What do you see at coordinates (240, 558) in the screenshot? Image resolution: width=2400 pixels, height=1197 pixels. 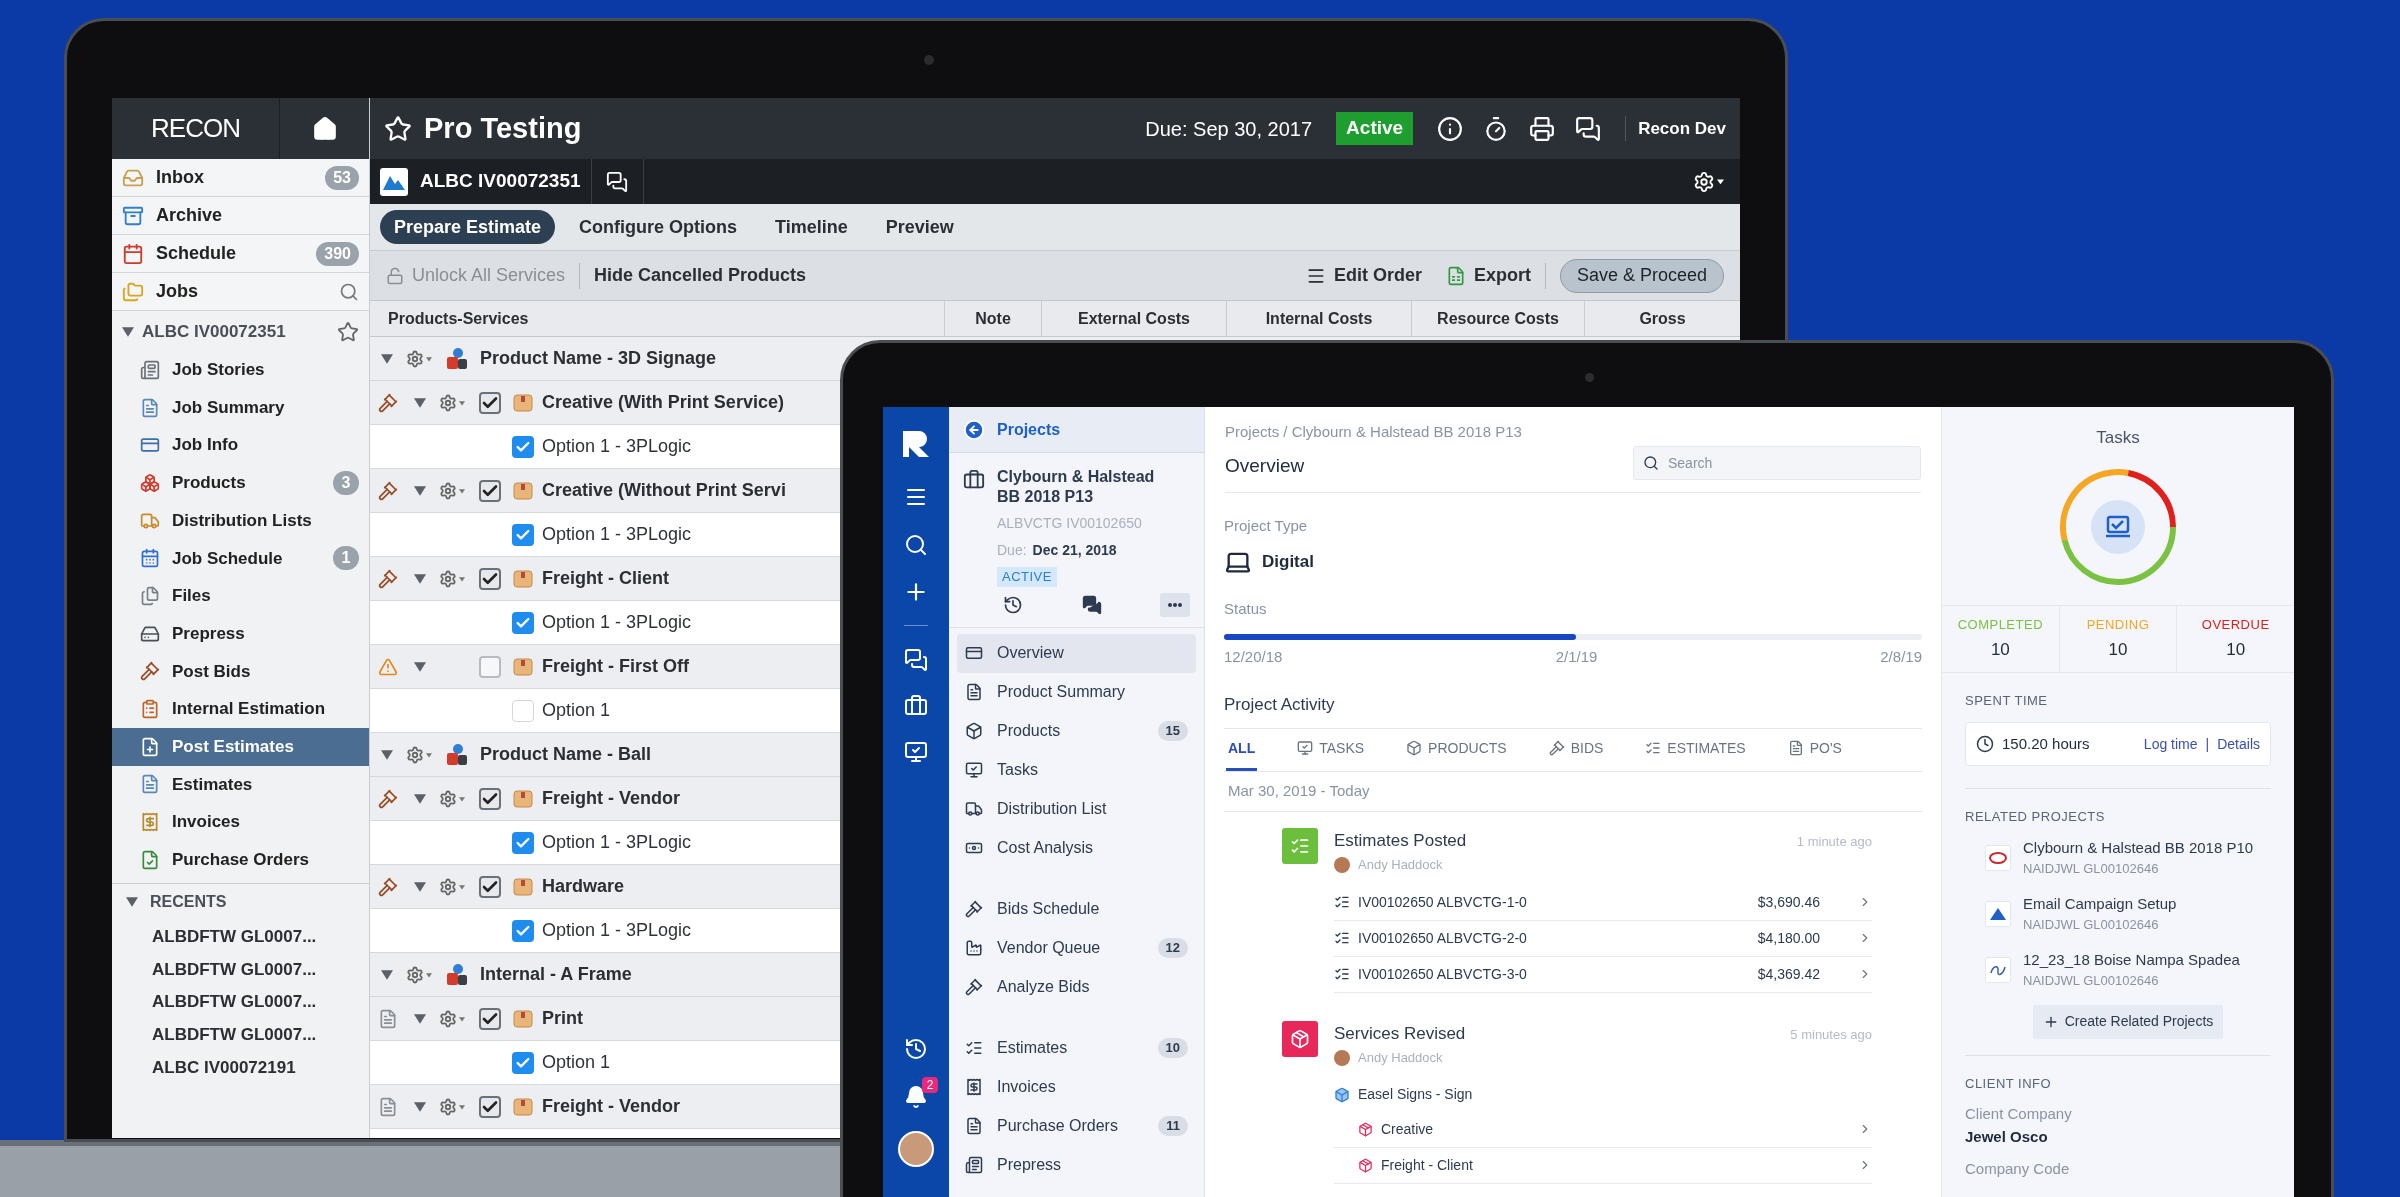 I see `sidebar-item: Job Schedule 1` at bounding box center [240, 558].